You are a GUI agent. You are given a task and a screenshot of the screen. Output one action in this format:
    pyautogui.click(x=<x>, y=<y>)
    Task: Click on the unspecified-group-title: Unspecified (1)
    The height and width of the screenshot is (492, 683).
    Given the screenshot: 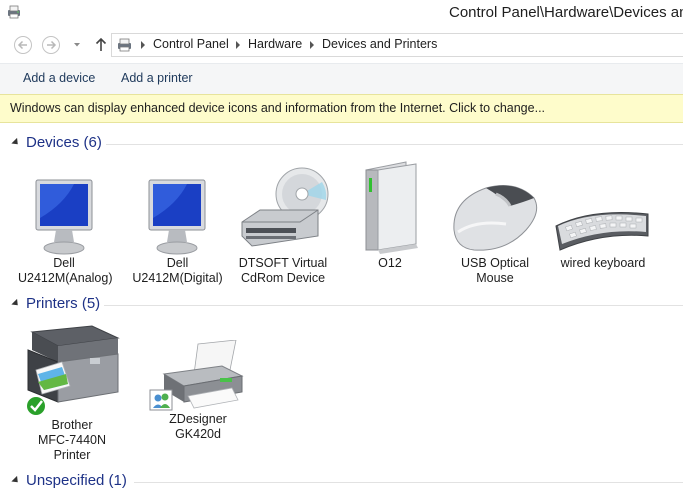 What is the action you would take?
    pyautogui.click(x=76, y=480)
    